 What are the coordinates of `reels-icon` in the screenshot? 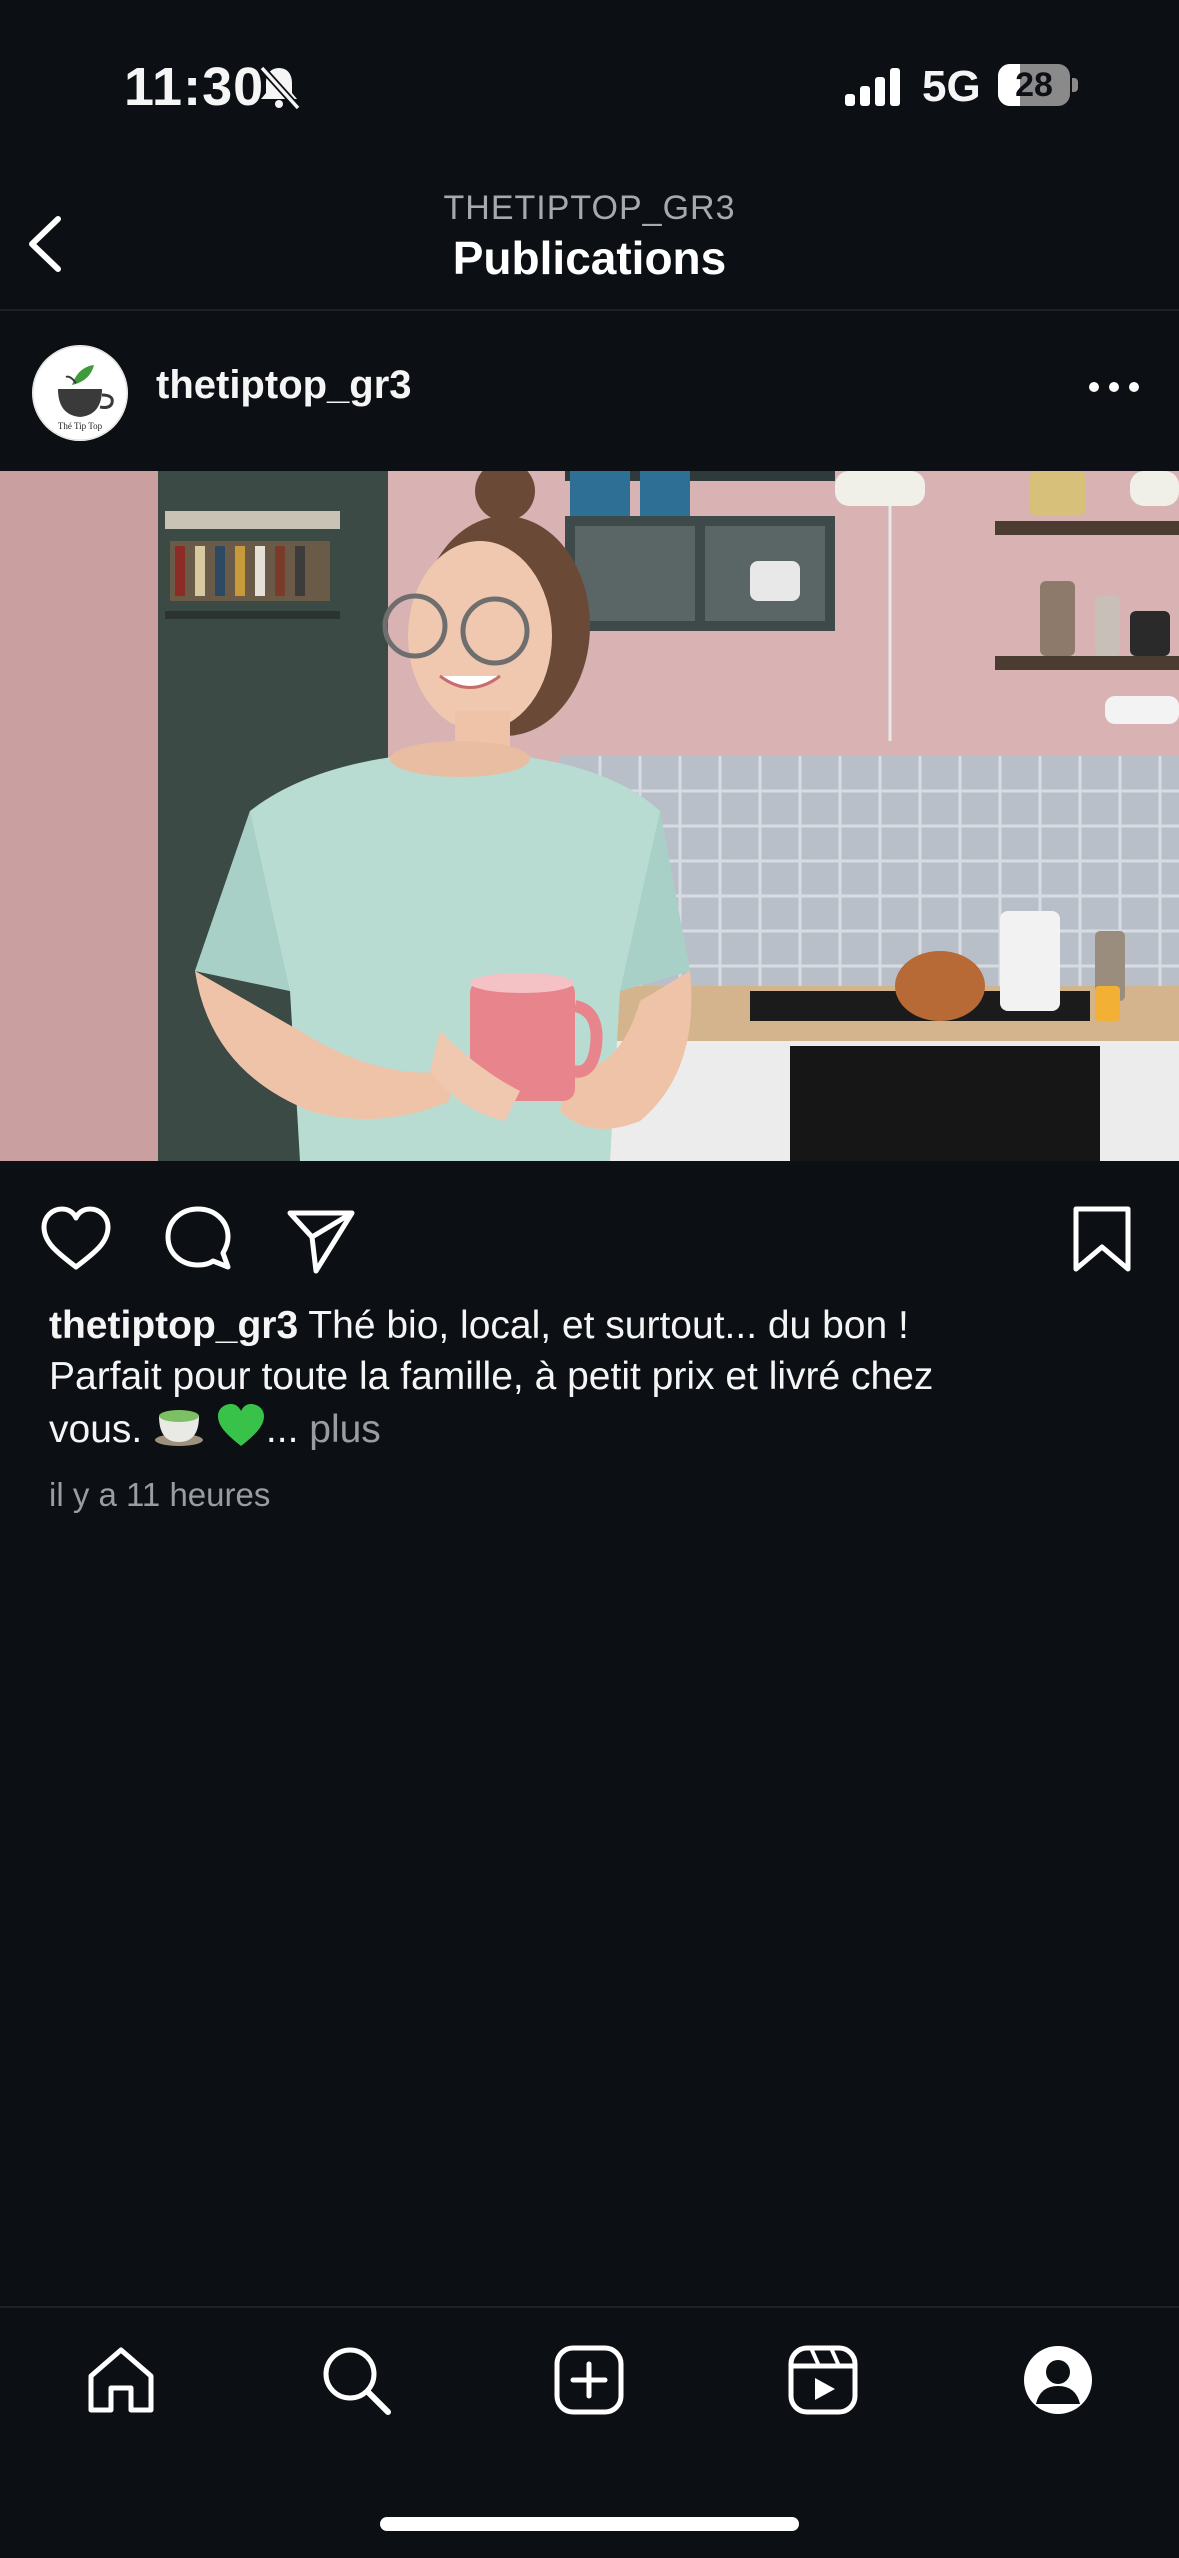 It's located at (823, 2380).